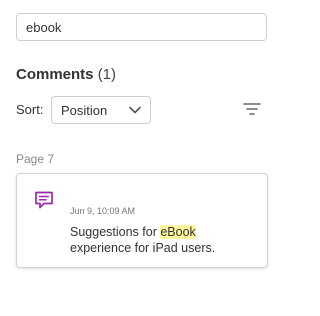 Image resolution: width=320 pixels, height=316 pixels. Describe the element at coordinates (44, 200) in the screenshot. I see `comment-icon` at that location.